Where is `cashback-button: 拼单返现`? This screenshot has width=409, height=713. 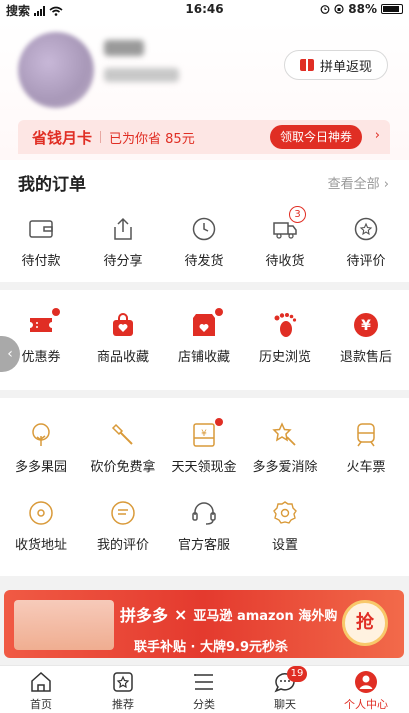
cashback-button: 拼单返现 is located at coordinates (336, 65).